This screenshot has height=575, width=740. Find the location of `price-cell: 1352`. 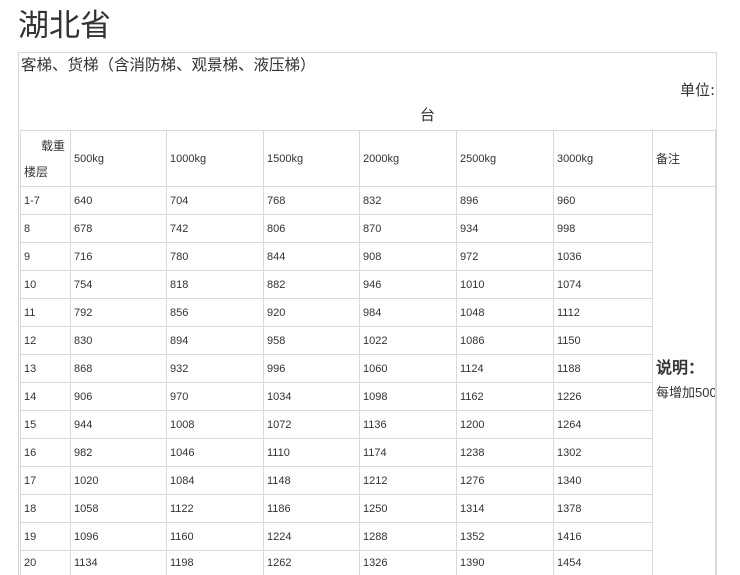

price-cell: 1352 is located at coordinates (505, 536).